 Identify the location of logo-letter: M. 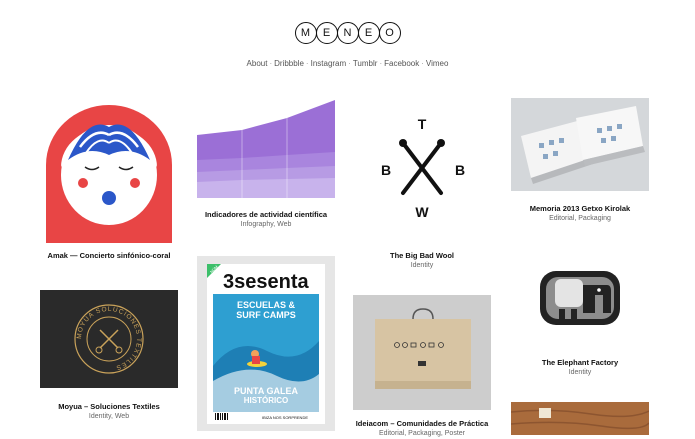
(305, 33).